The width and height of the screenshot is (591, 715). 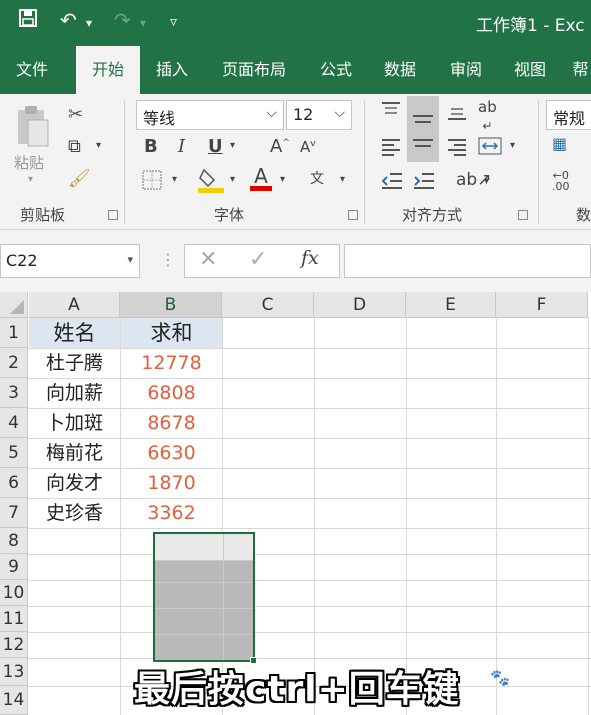 I want to click on col-header-b: B, so click(x=171, y=305).